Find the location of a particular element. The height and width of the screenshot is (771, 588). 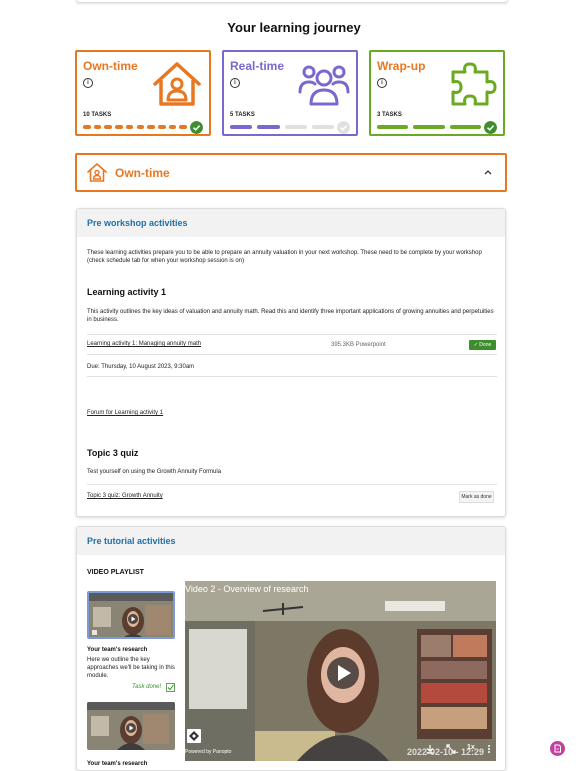

expand-icon is located at coordinates (451, 749).